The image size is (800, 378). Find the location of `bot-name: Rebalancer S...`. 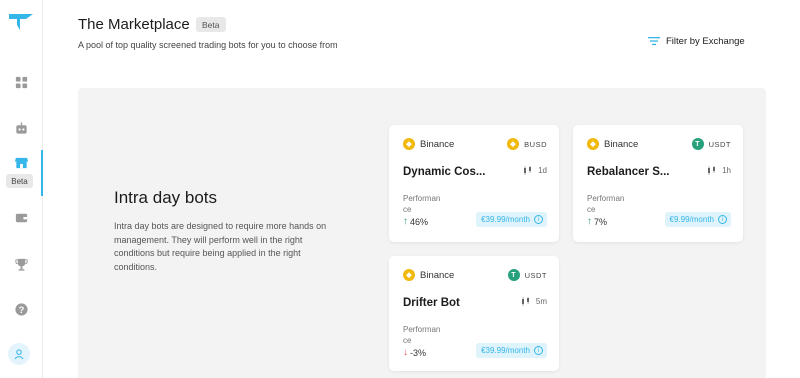

bot-name: Rebalancer S... is located at coordinates (628, 172).